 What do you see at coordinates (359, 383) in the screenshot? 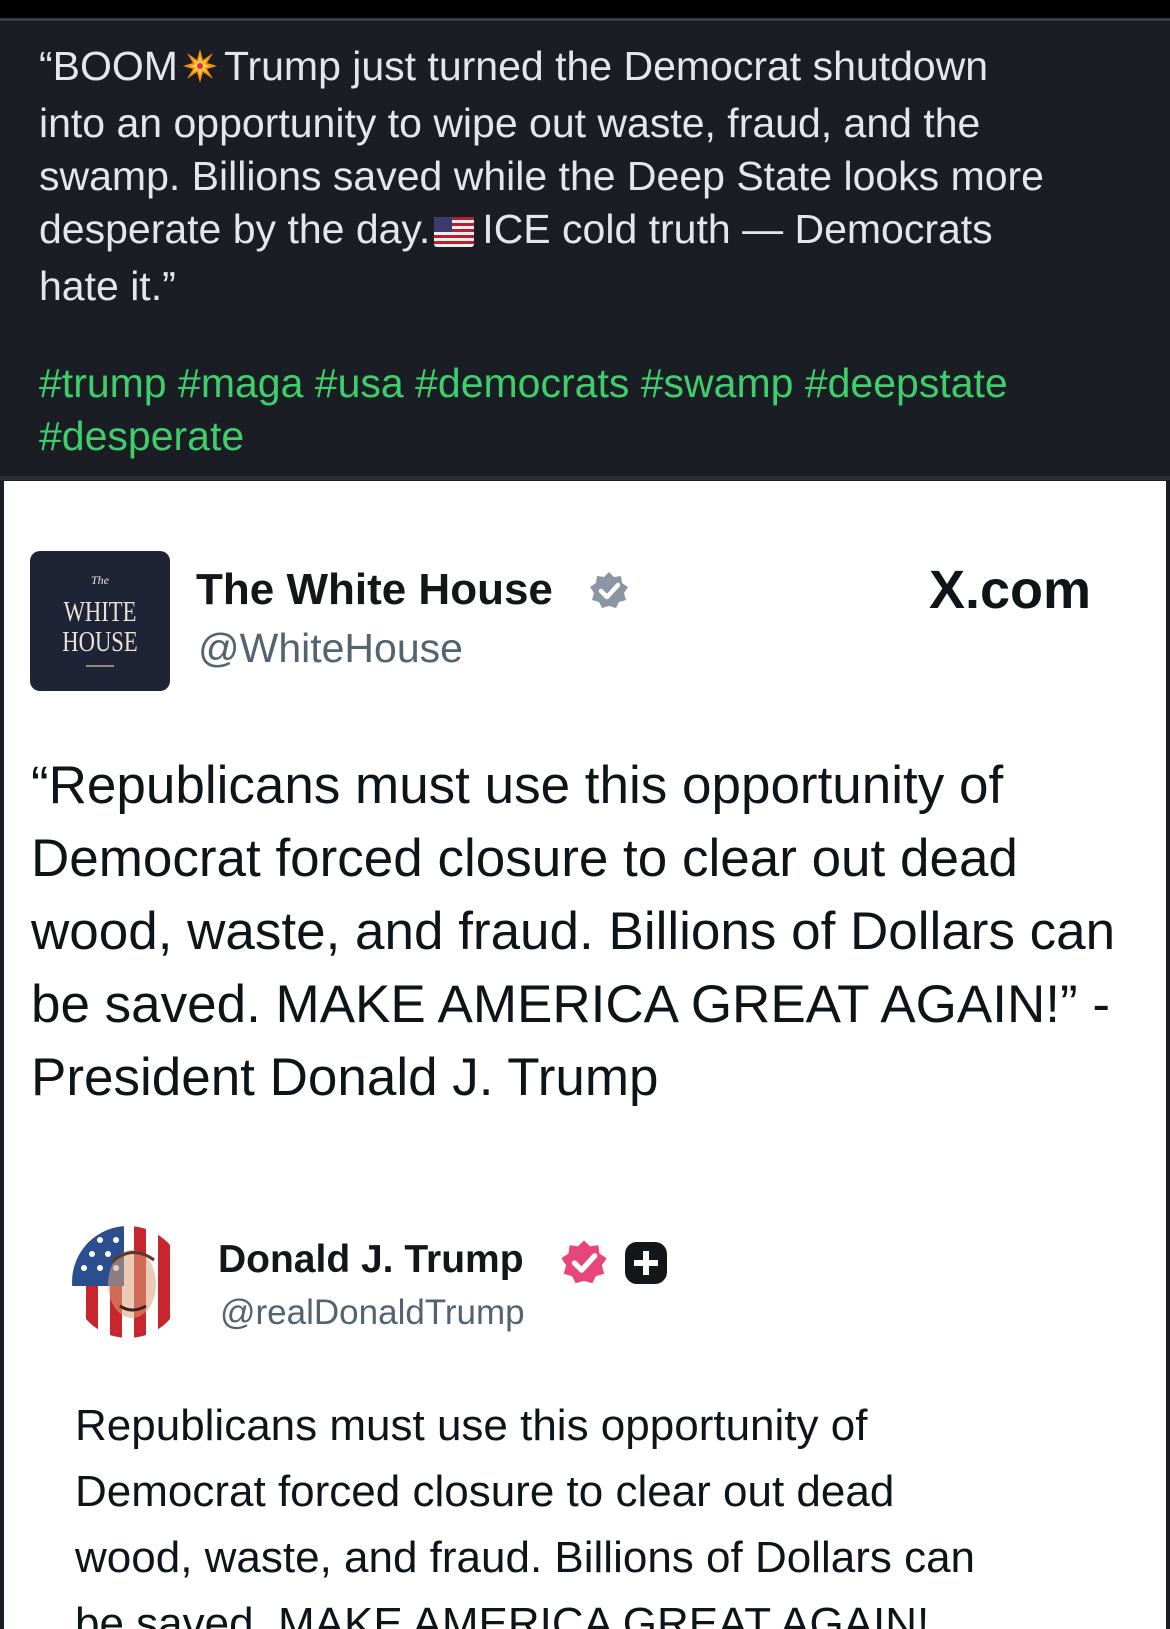
I see `hashtag-link: #usa` at bounding box center [359, 383].